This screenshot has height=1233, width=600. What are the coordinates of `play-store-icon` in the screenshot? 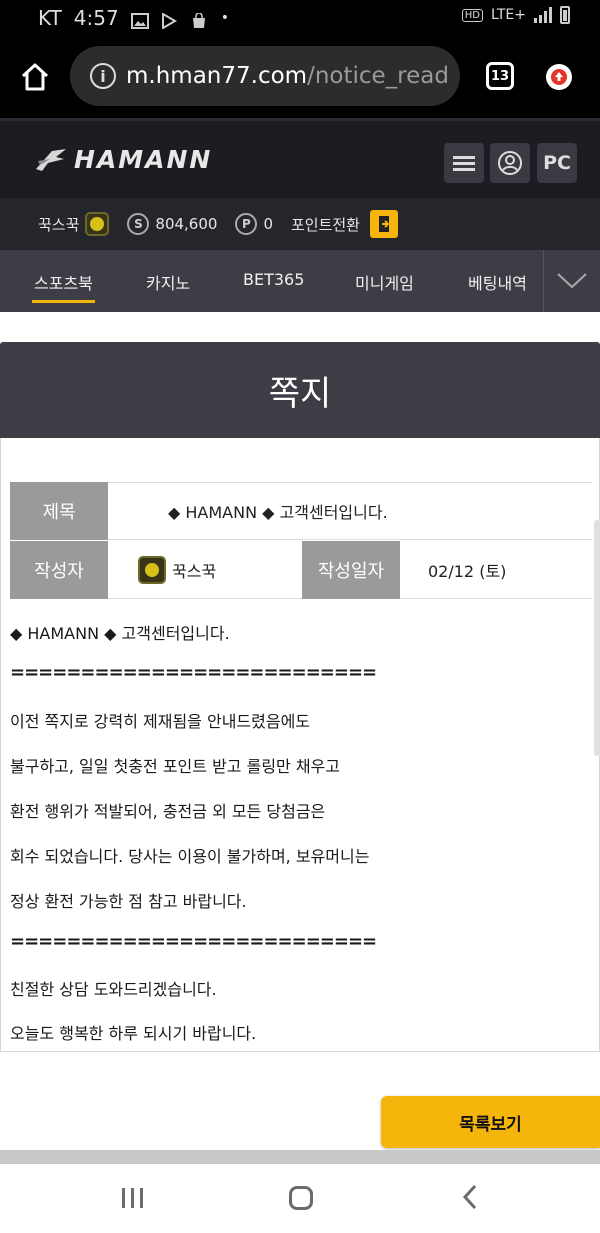 It's located at (170, 20).